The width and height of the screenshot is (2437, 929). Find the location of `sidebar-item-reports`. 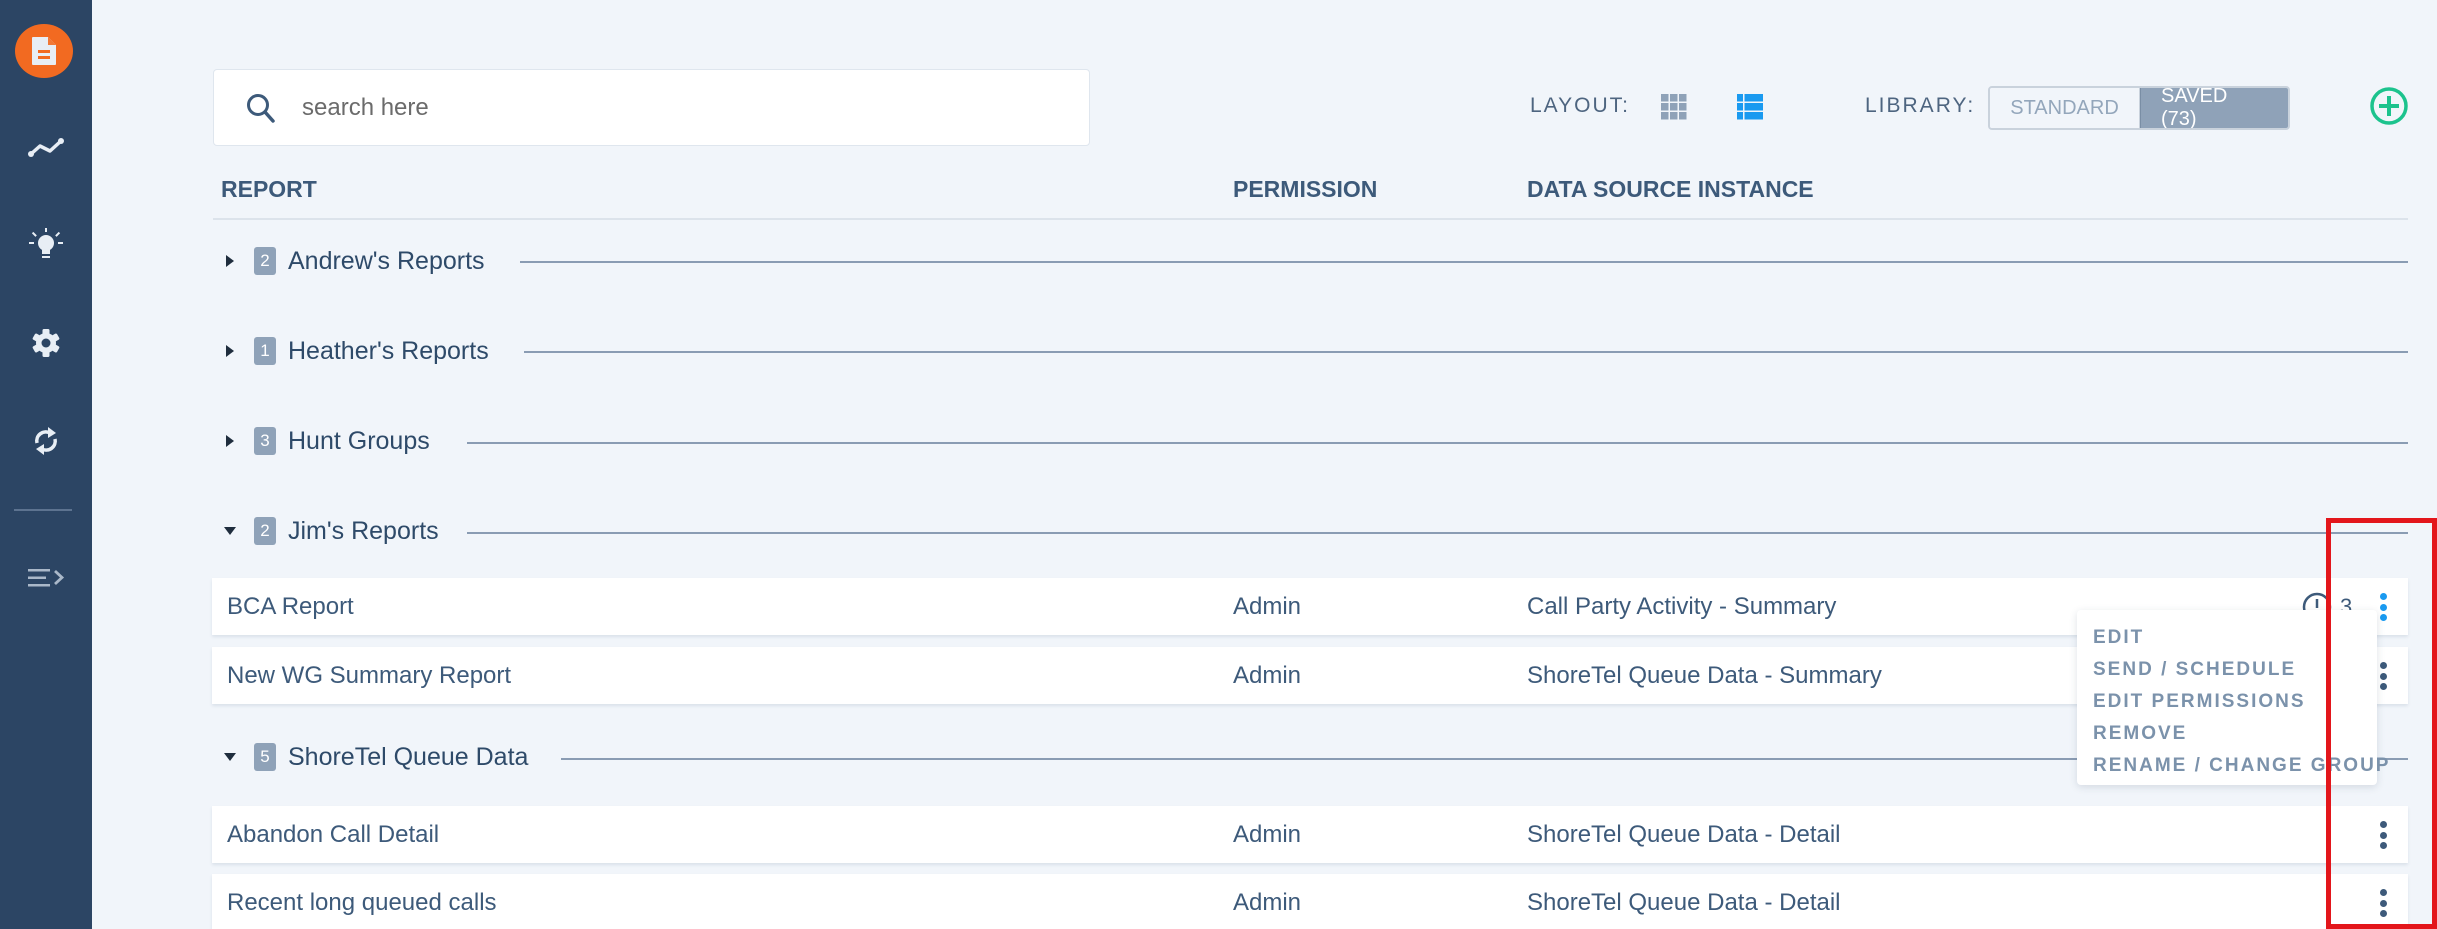

sidebar-item-reports is located at coordinates (44, 51).